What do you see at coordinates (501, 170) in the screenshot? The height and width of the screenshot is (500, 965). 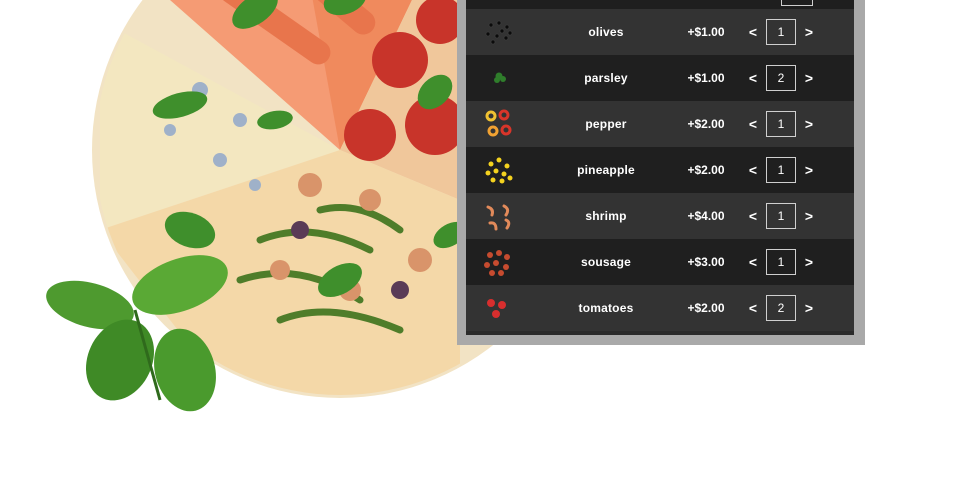 I see `pineapple-icon` at bounding box center [501, 170].